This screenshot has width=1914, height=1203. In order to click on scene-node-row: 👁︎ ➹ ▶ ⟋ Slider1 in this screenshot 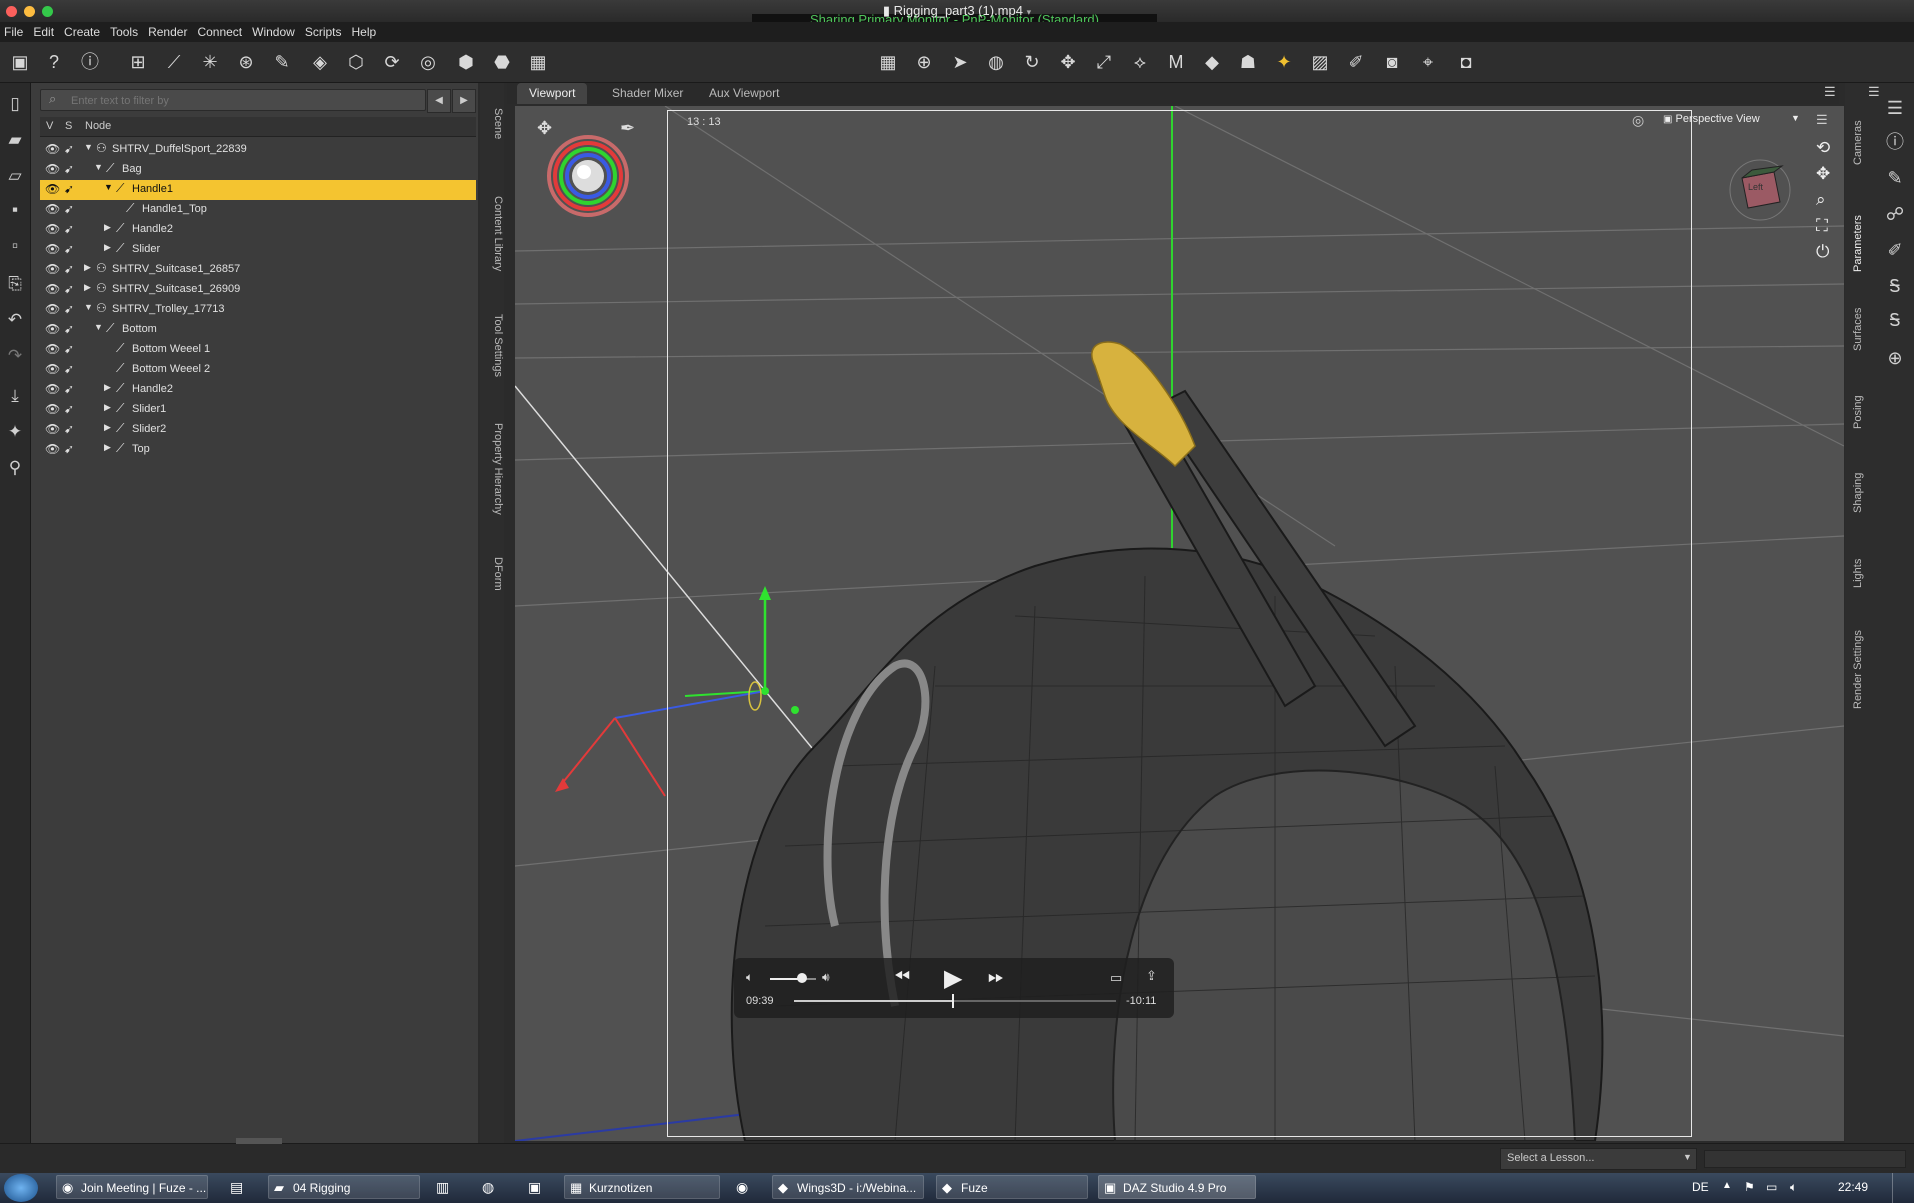, I will do `click(258, 410)`.